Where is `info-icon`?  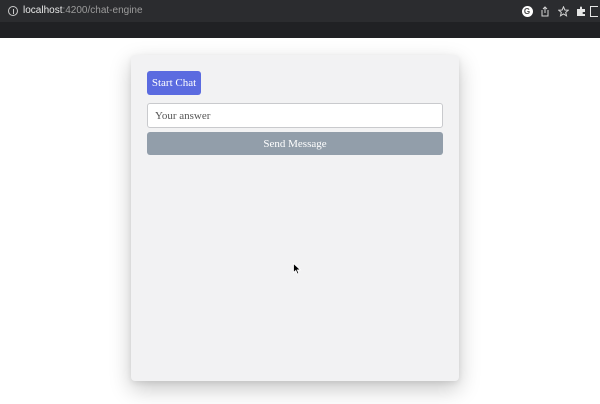
info-icon is located at coordinates (13, 11).